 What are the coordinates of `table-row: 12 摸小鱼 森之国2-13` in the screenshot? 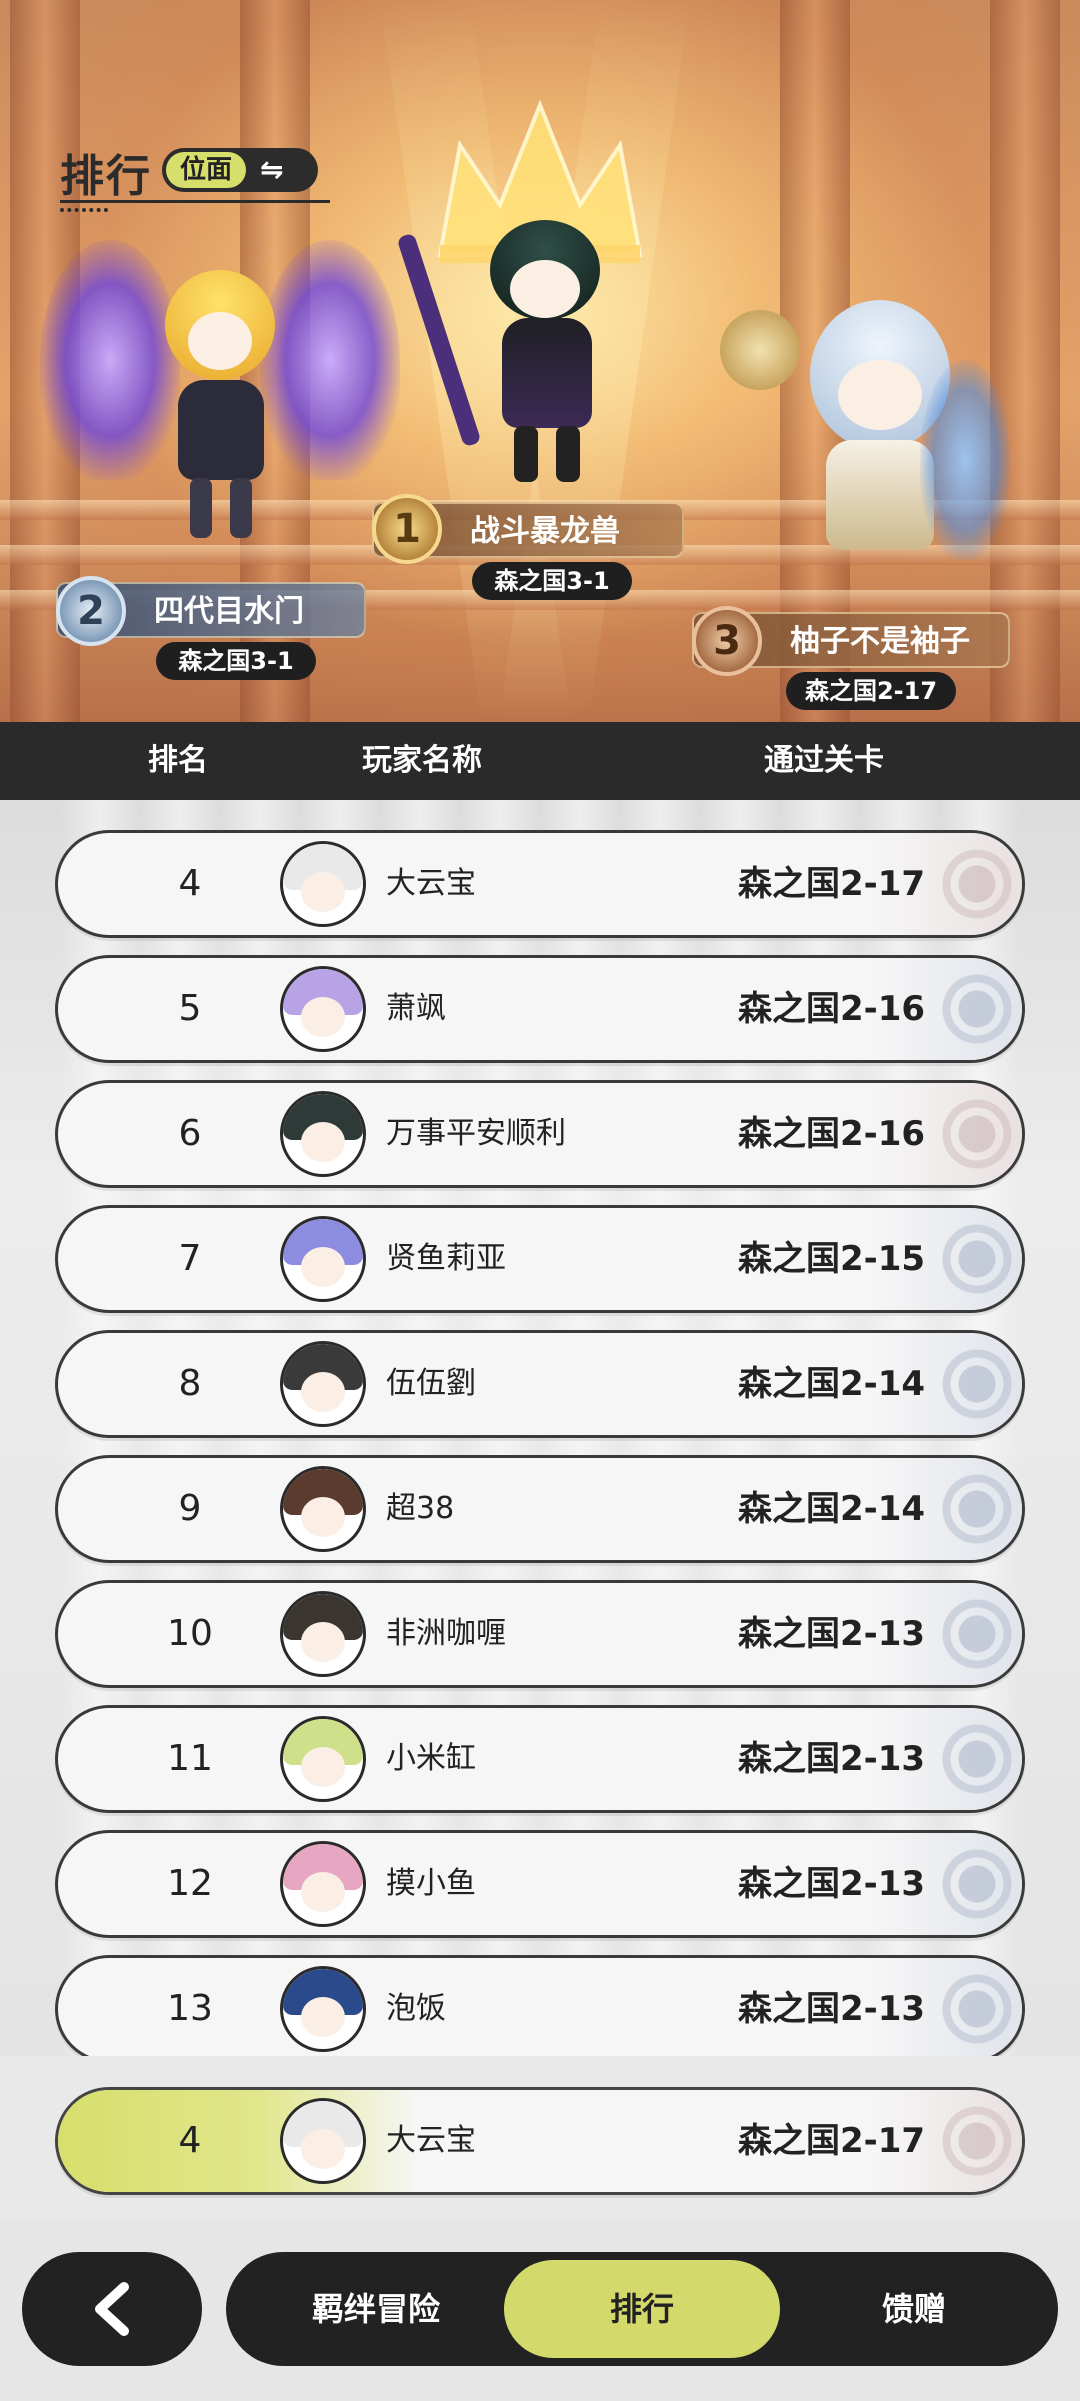 It's located at (540, 1884).